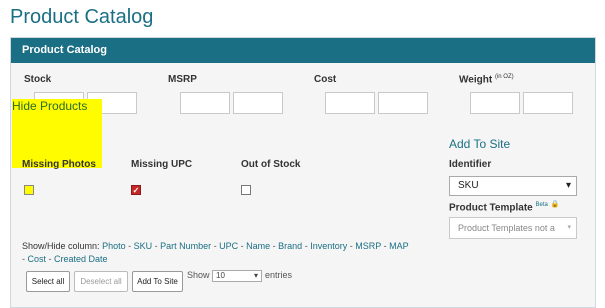 The image size is (605, 308). What do you see at coordinates (61, 246) in the screenshot?
I see `showhide-label: Show/Hide column:` at bounding box center [61, 246].